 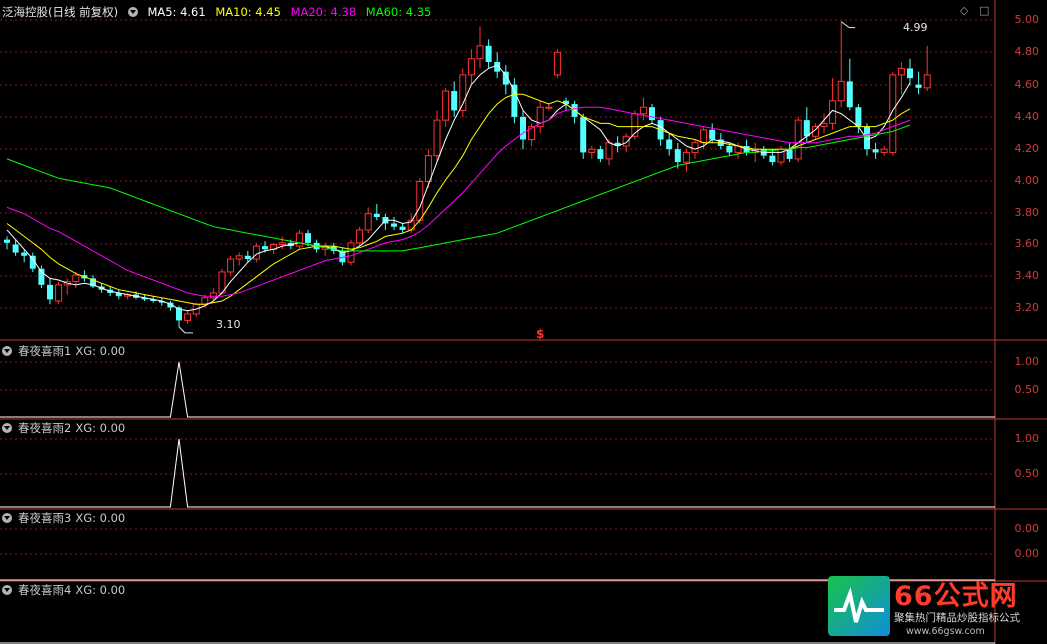 What do you see at coordinates (132, 12) in the screenshot?
I see `collapse-icon` at bounding box center [132, 12].